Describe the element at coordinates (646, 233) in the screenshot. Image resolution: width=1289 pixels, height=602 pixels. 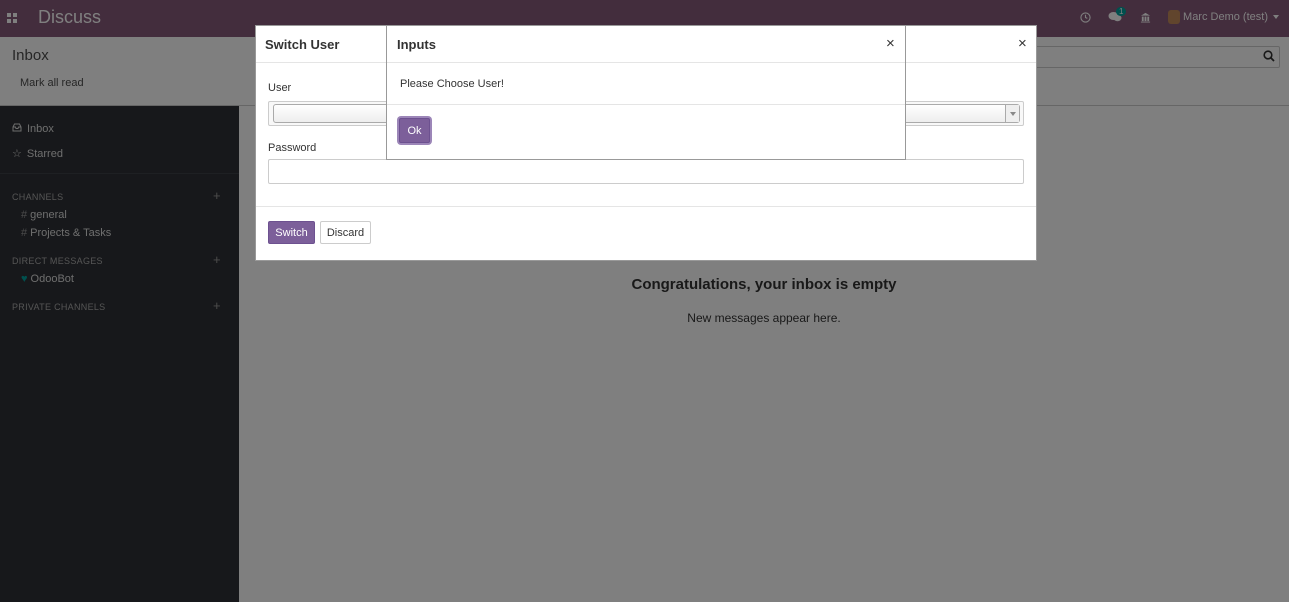
I see `dialog-footer: Switch Discard` at that location.